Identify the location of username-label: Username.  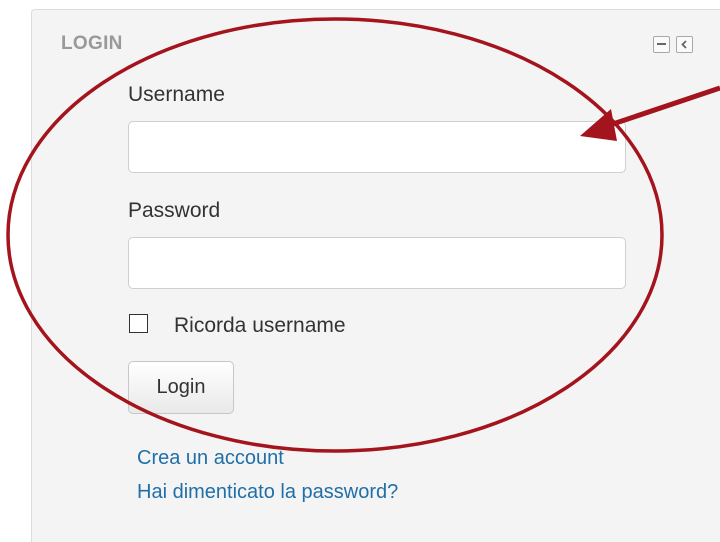
(176, 94).